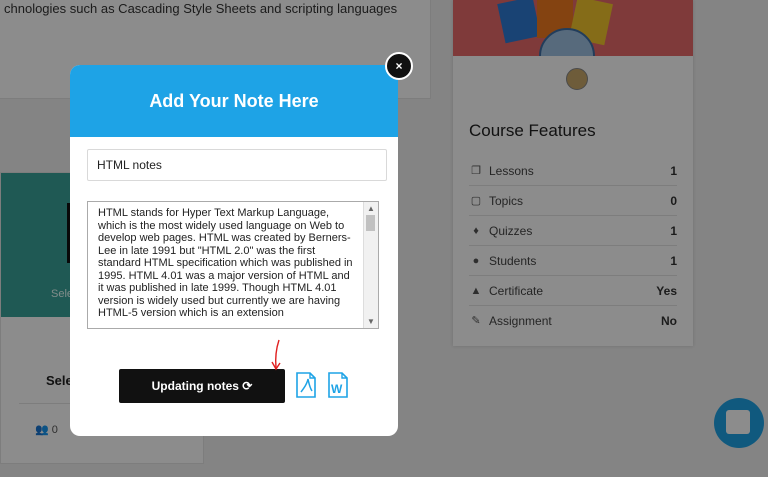  I want to click on svg-text: W, so click(337, 389).